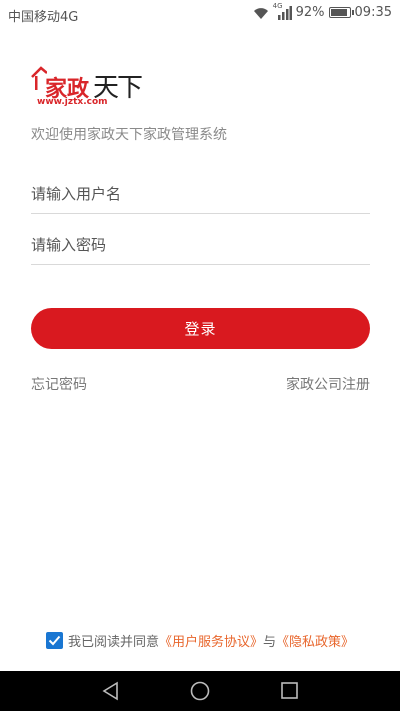 Image resolution: width=400 pixels, height=711 pixels. Describe the element at coordinates (200, 328) in the screenshot. I see `login-button: 登录` at that location.